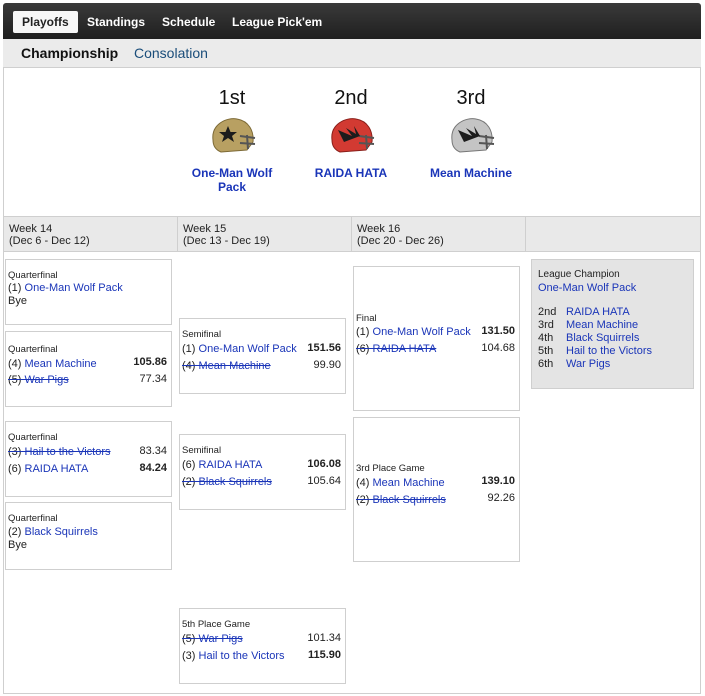  What do you see at coordinates (91, 234) in the screenshot?
I see `week-14-header: Week 14 (Dec 6 - Dec 12)` at bounding box center [91, 234].